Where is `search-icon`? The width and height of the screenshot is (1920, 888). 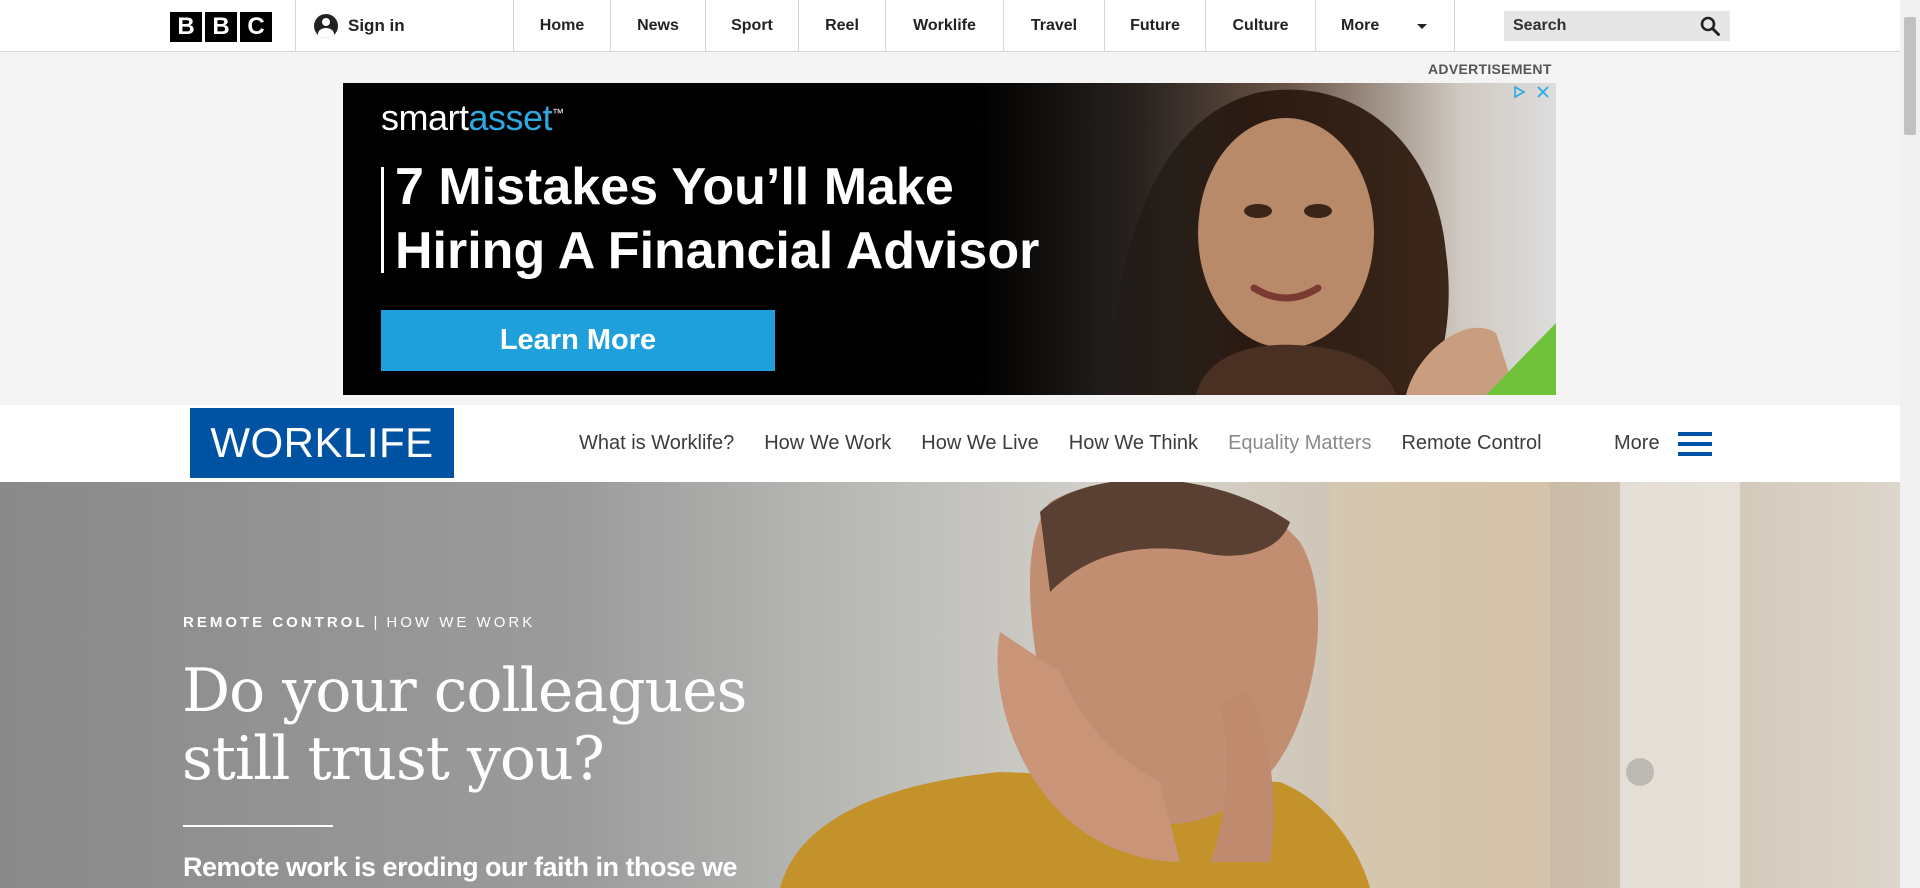
search-icon is located at coordinates (1710, 26).